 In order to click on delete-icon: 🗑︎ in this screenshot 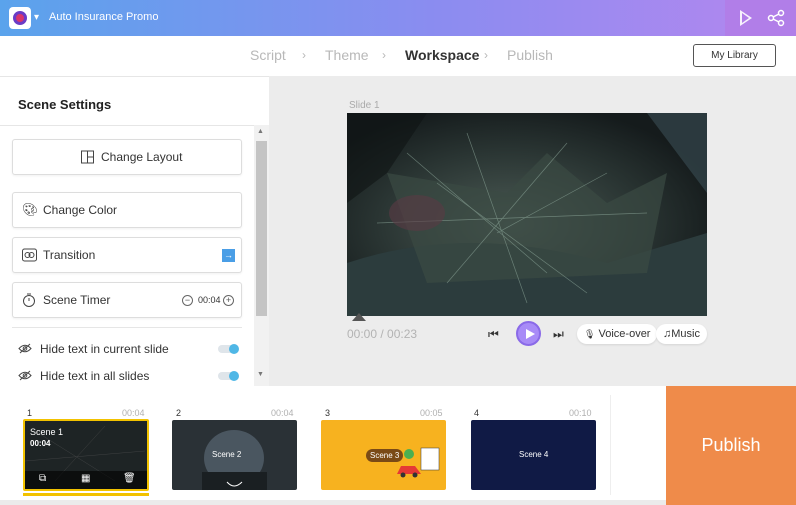, I will do `click(129, 478)`.